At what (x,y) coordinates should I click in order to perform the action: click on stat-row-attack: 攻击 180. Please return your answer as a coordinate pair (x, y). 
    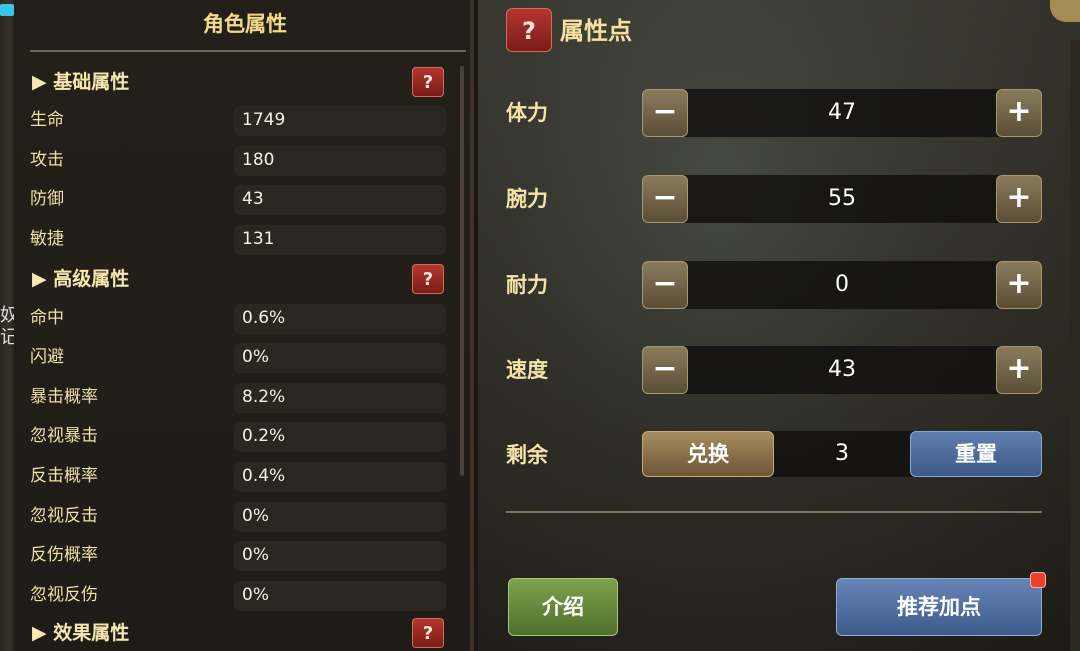
    Looking at the image, I should click on (246, 160).